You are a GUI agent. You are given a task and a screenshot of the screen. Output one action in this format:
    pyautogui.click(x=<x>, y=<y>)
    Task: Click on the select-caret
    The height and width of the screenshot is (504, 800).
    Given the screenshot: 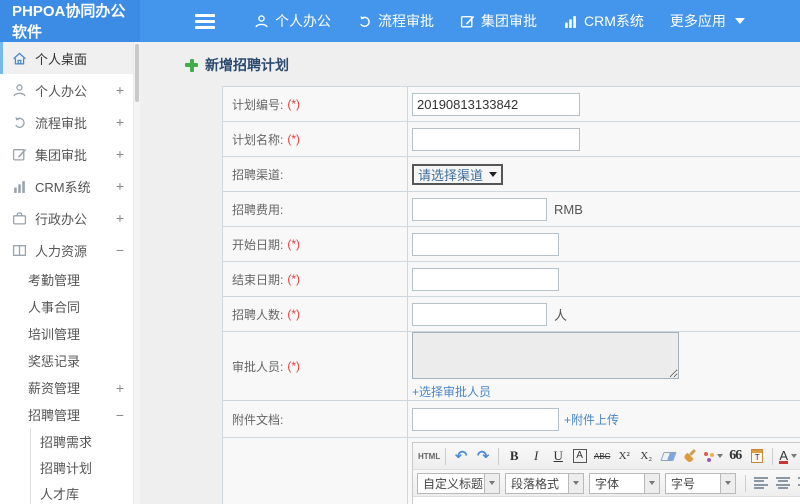 What is the action you would take?
    pyautogui.click(x=576, y=483)
    